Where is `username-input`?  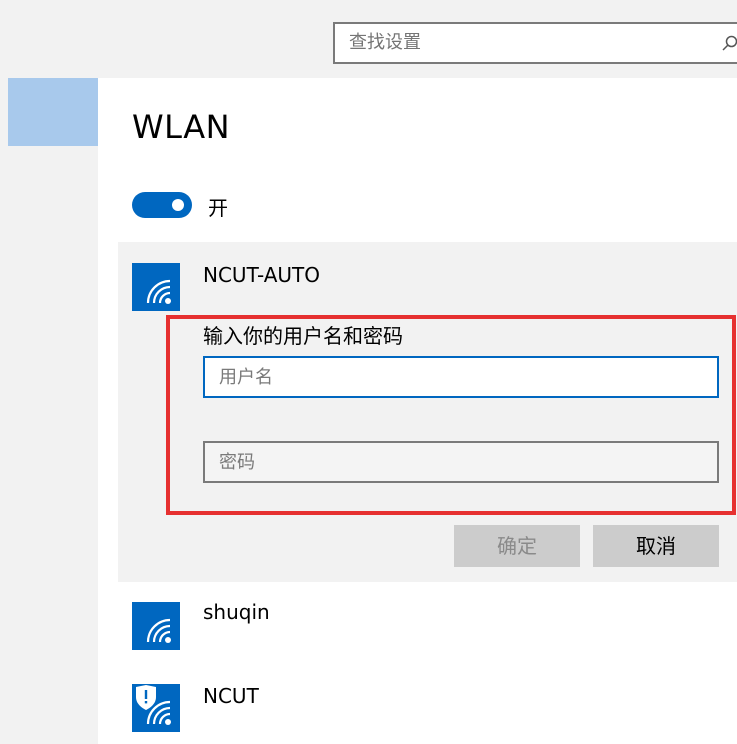 username-input is located at coordinates (459, 377).